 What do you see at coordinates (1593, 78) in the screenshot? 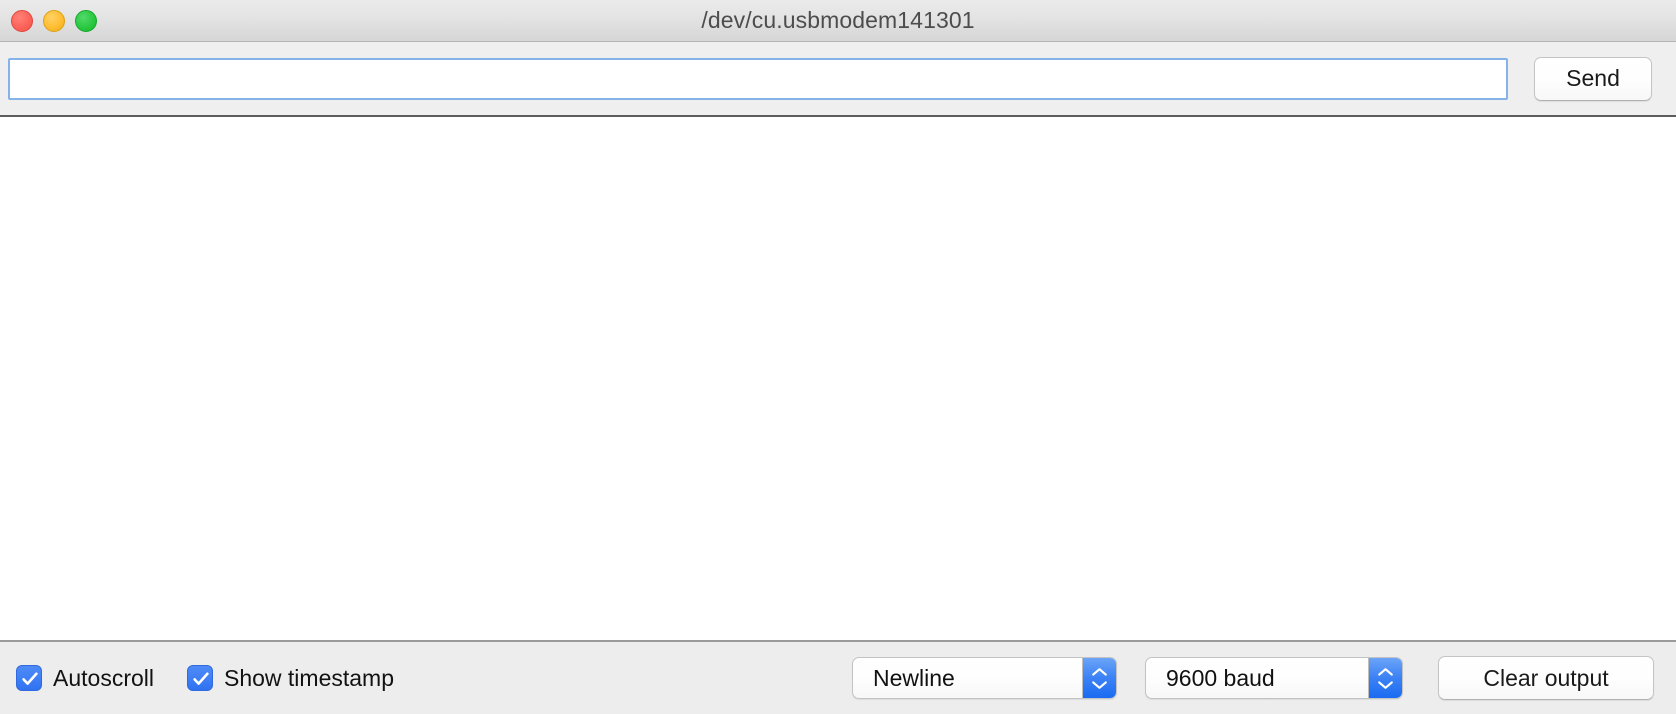
I see `send-button: Send` at bounding box center [1593, 78].